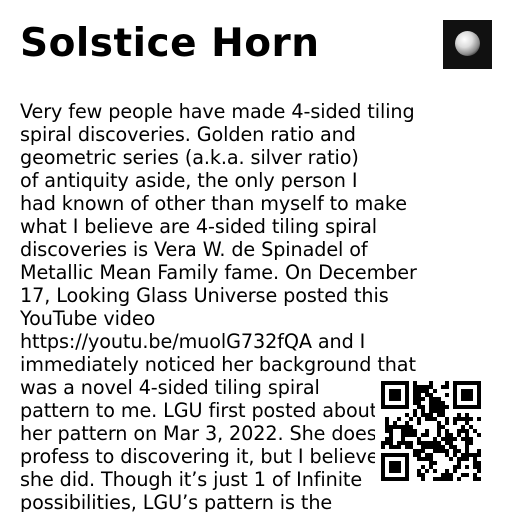 Image resolution: width=512 pixels, height=512 pixels. Describe the element at coordinates (204, 295) in the screenshot. I see `article-line: 17, Looking Glass Universe posted this` at that location.